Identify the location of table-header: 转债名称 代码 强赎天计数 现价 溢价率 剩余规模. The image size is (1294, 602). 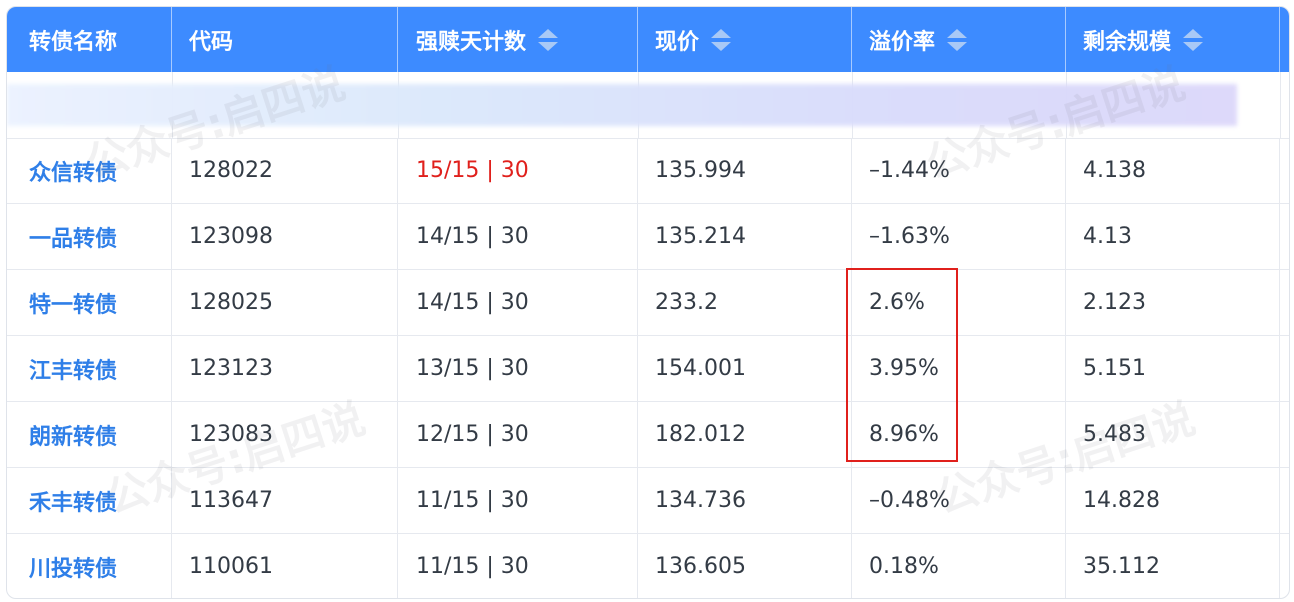
(648, 39).